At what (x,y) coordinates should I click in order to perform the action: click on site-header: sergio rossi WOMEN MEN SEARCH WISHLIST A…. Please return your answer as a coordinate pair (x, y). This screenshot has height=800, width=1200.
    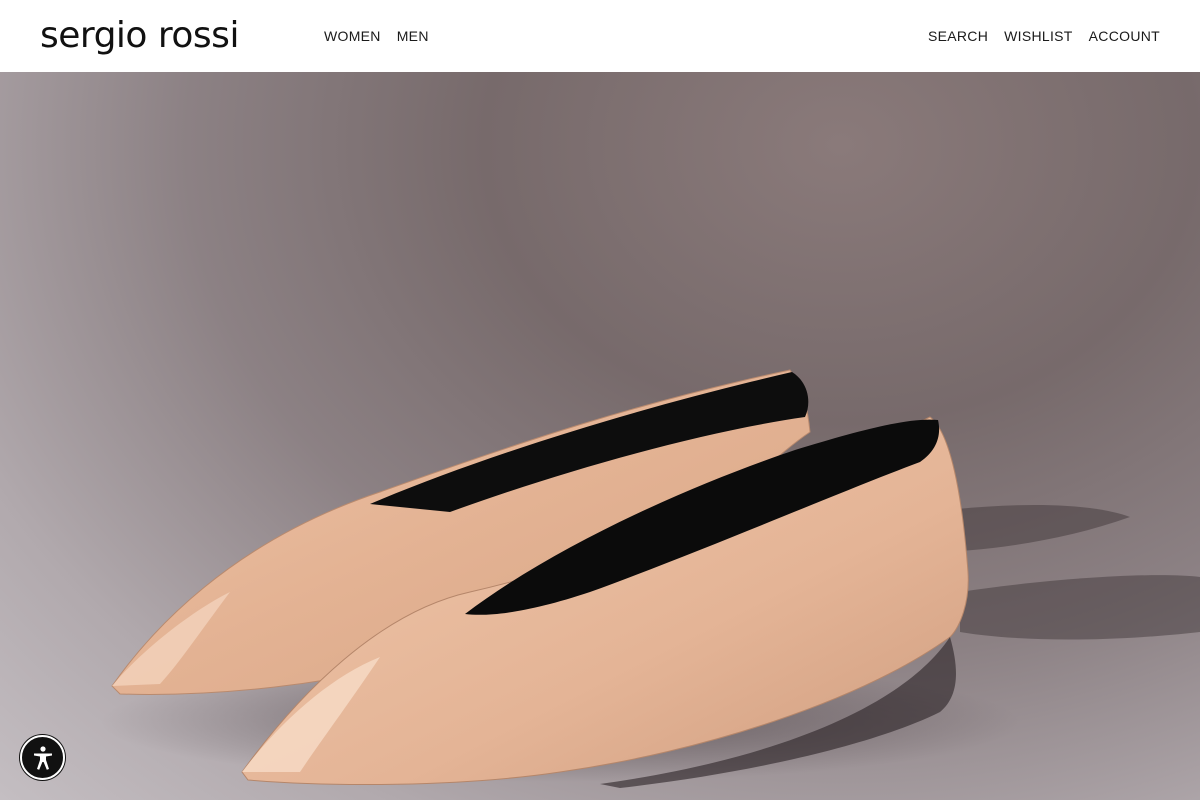
    Looking at the image, I should click on (600, 36).